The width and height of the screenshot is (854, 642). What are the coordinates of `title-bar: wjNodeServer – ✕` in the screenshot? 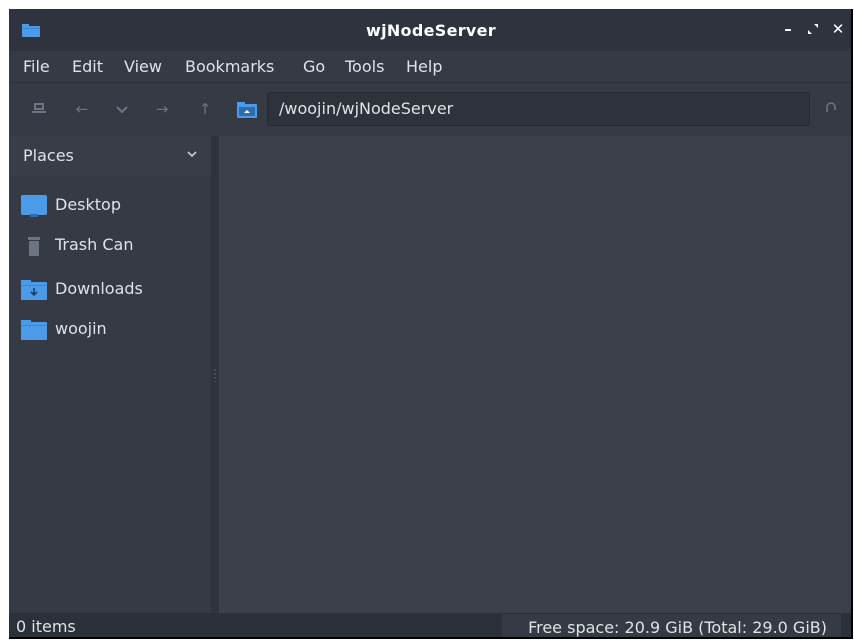 It's located at (430, 30).